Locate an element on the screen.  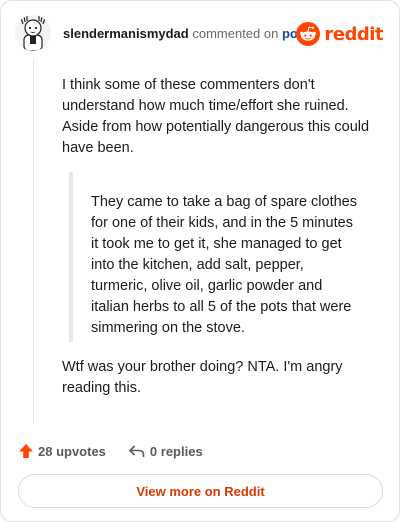
reddit-wordmark: reddit is located at coordinates (353, 34).